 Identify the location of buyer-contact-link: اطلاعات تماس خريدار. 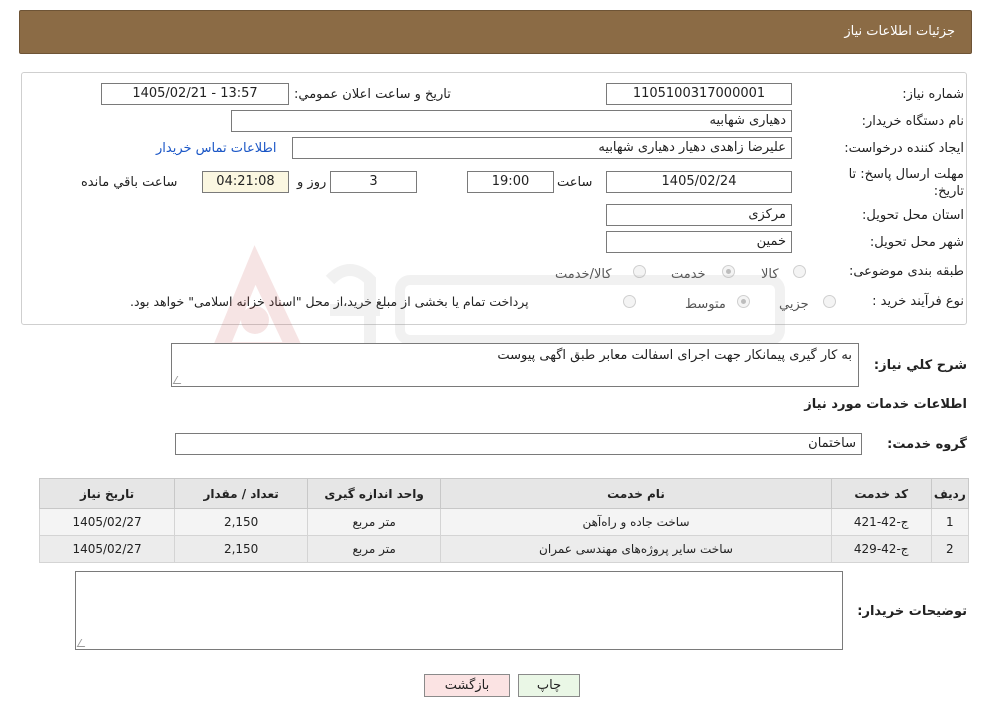
(216, 148).